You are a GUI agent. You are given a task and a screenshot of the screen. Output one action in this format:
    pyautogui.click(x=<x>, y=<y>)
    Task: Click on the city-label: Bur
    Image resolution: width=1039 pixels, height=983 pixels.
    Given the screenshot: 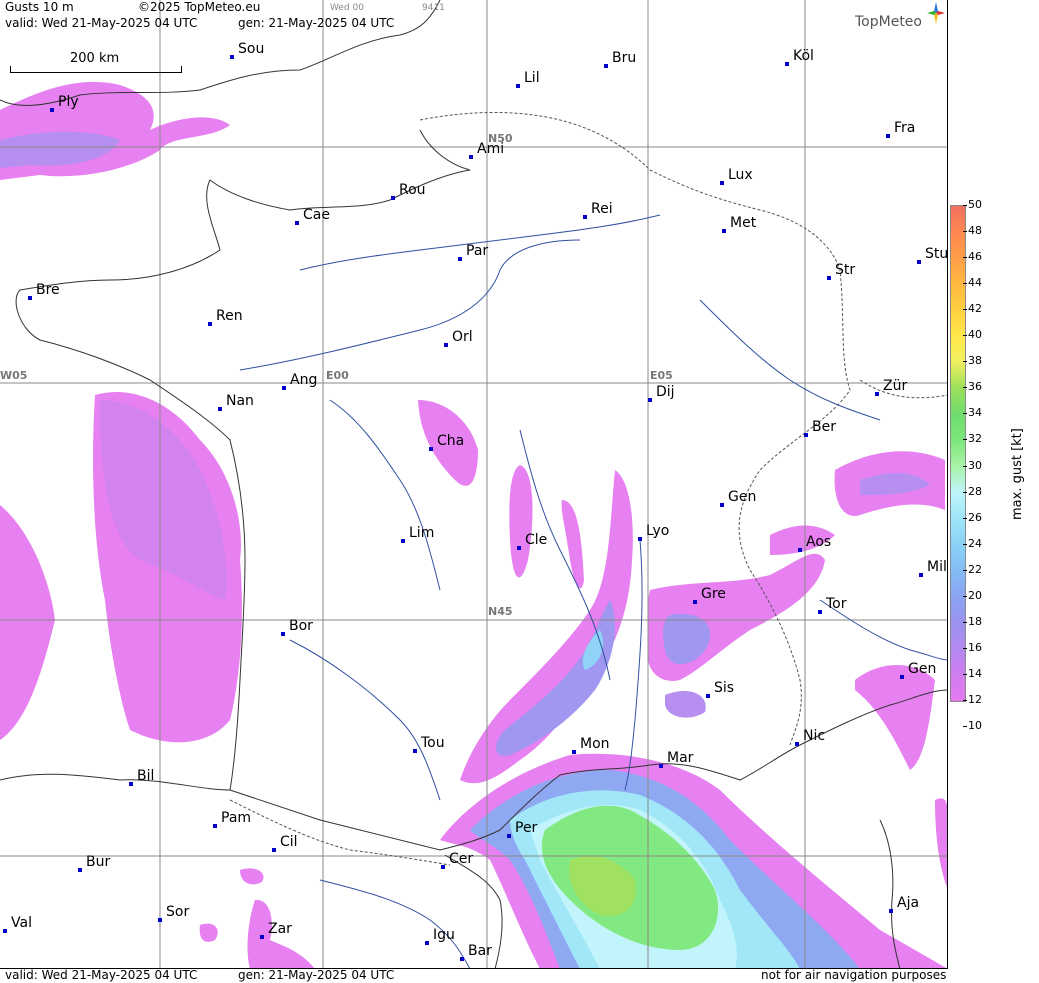 What is the action you would take?
    pyautogui.click(x=98, y=862)
    